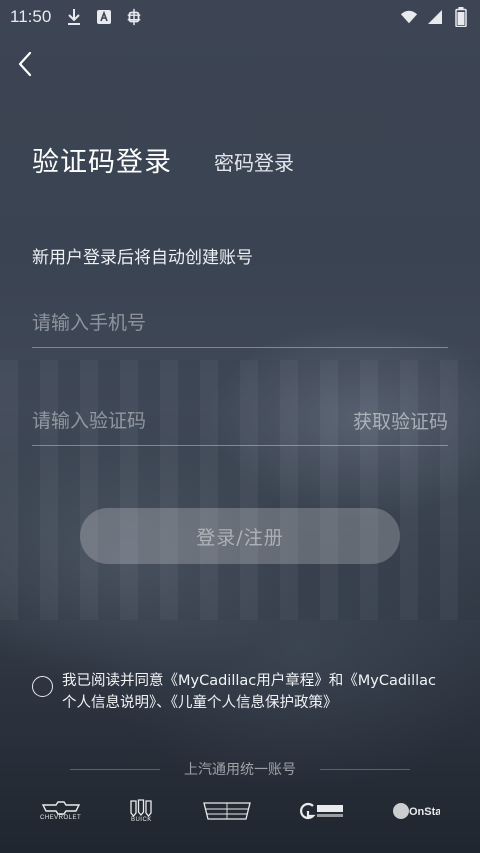 This screenshot has width=480, height=853. Describe the element at coordinates (102, 159) in the screenshot. I see `tab-sms-login: 验证码登录` at that location.